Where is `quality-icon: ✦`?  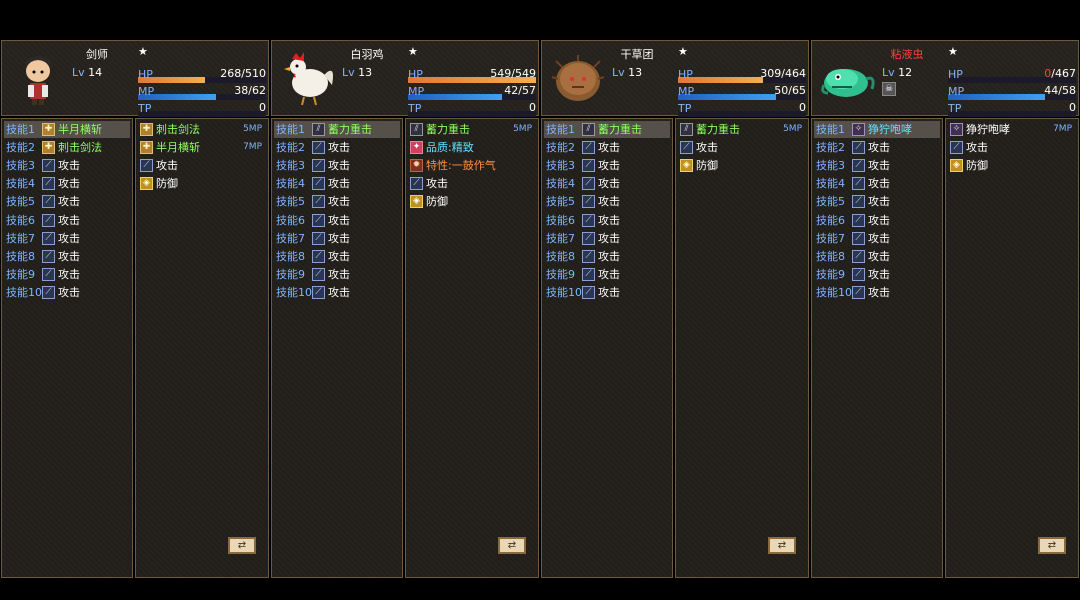 quality-icon: ✦ is located at coordinates (416, 148).